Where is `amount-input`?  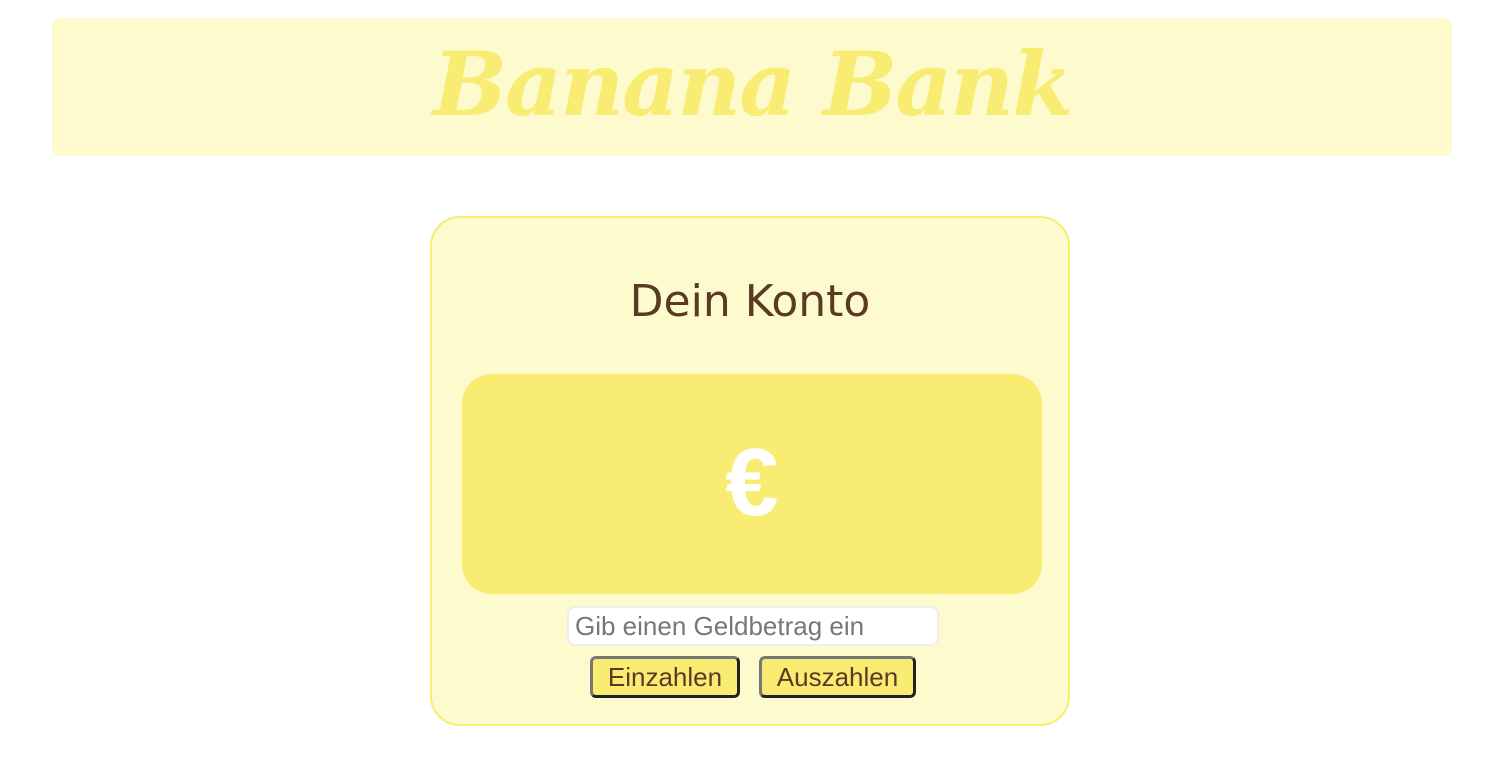 amount-input is located at coordinates (753, 626).